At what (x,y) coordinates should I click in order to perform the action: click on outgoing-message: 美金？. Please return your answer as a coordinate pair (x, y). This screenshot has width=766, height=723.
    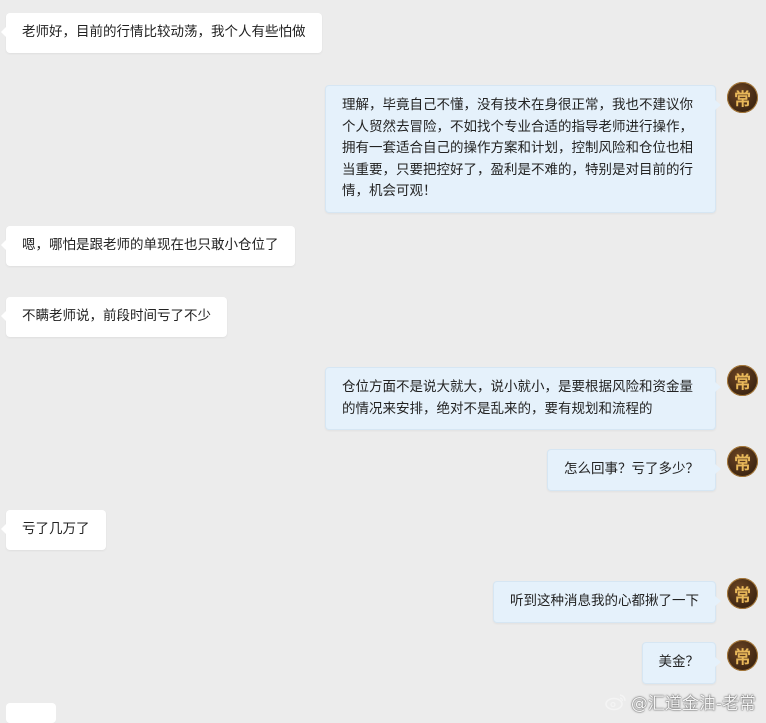
    Looking at the image, I should click on (681, 663).